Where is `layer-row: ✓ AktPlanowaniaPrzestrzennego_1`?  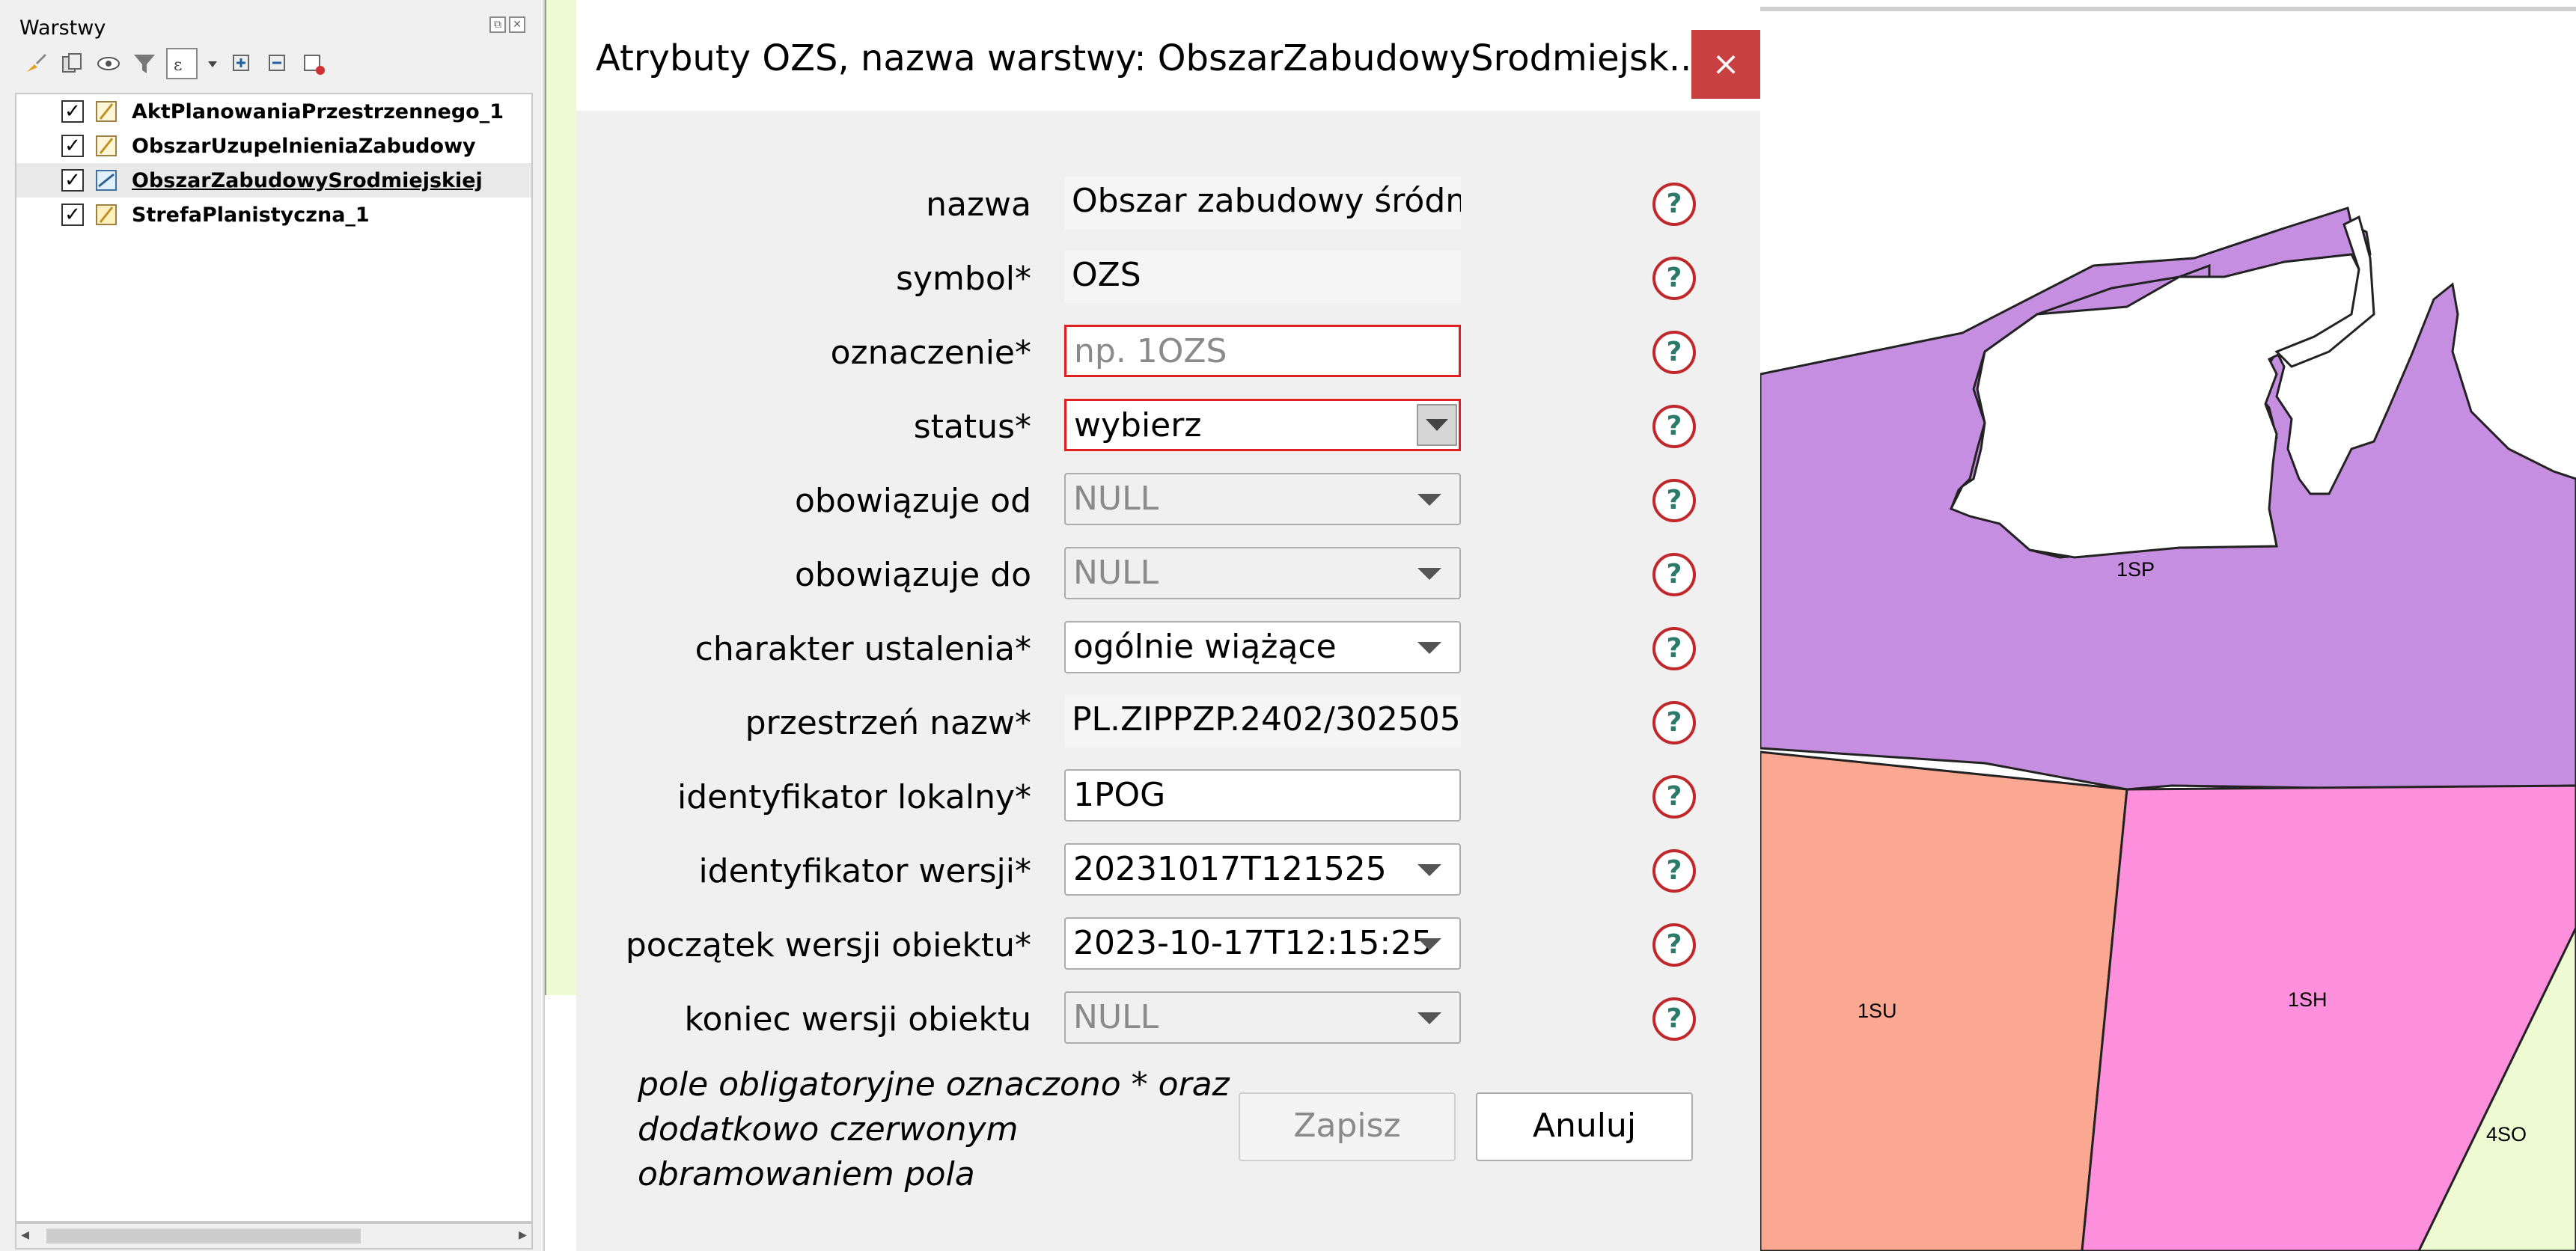 layer-row: ✓ AktPlanowaniaPrzestrzennego_1 is located at coordinates (273, 111).